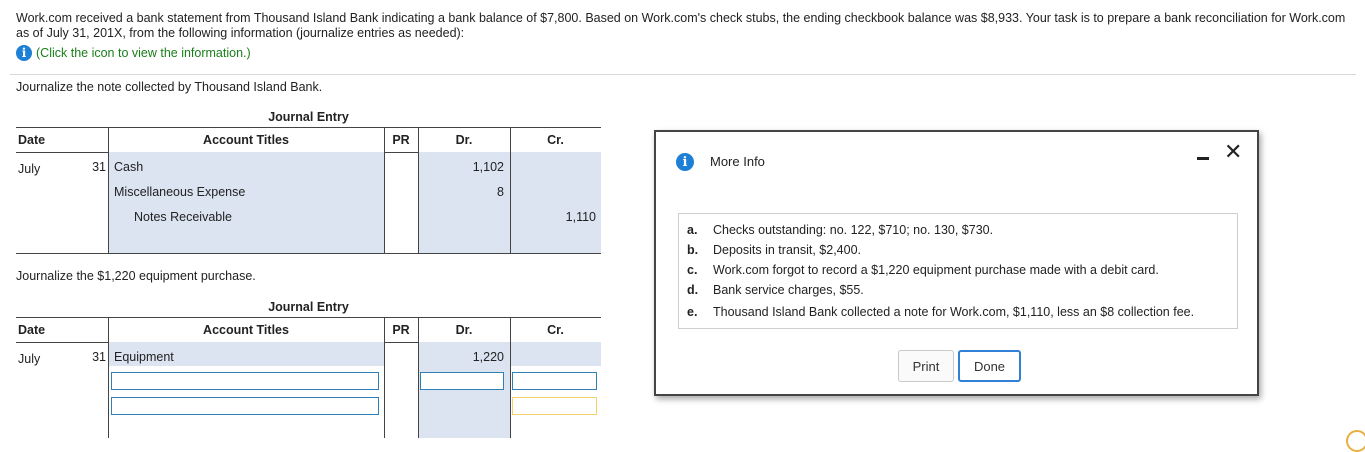  I want to click on item-letter: d., so click(693, 290).